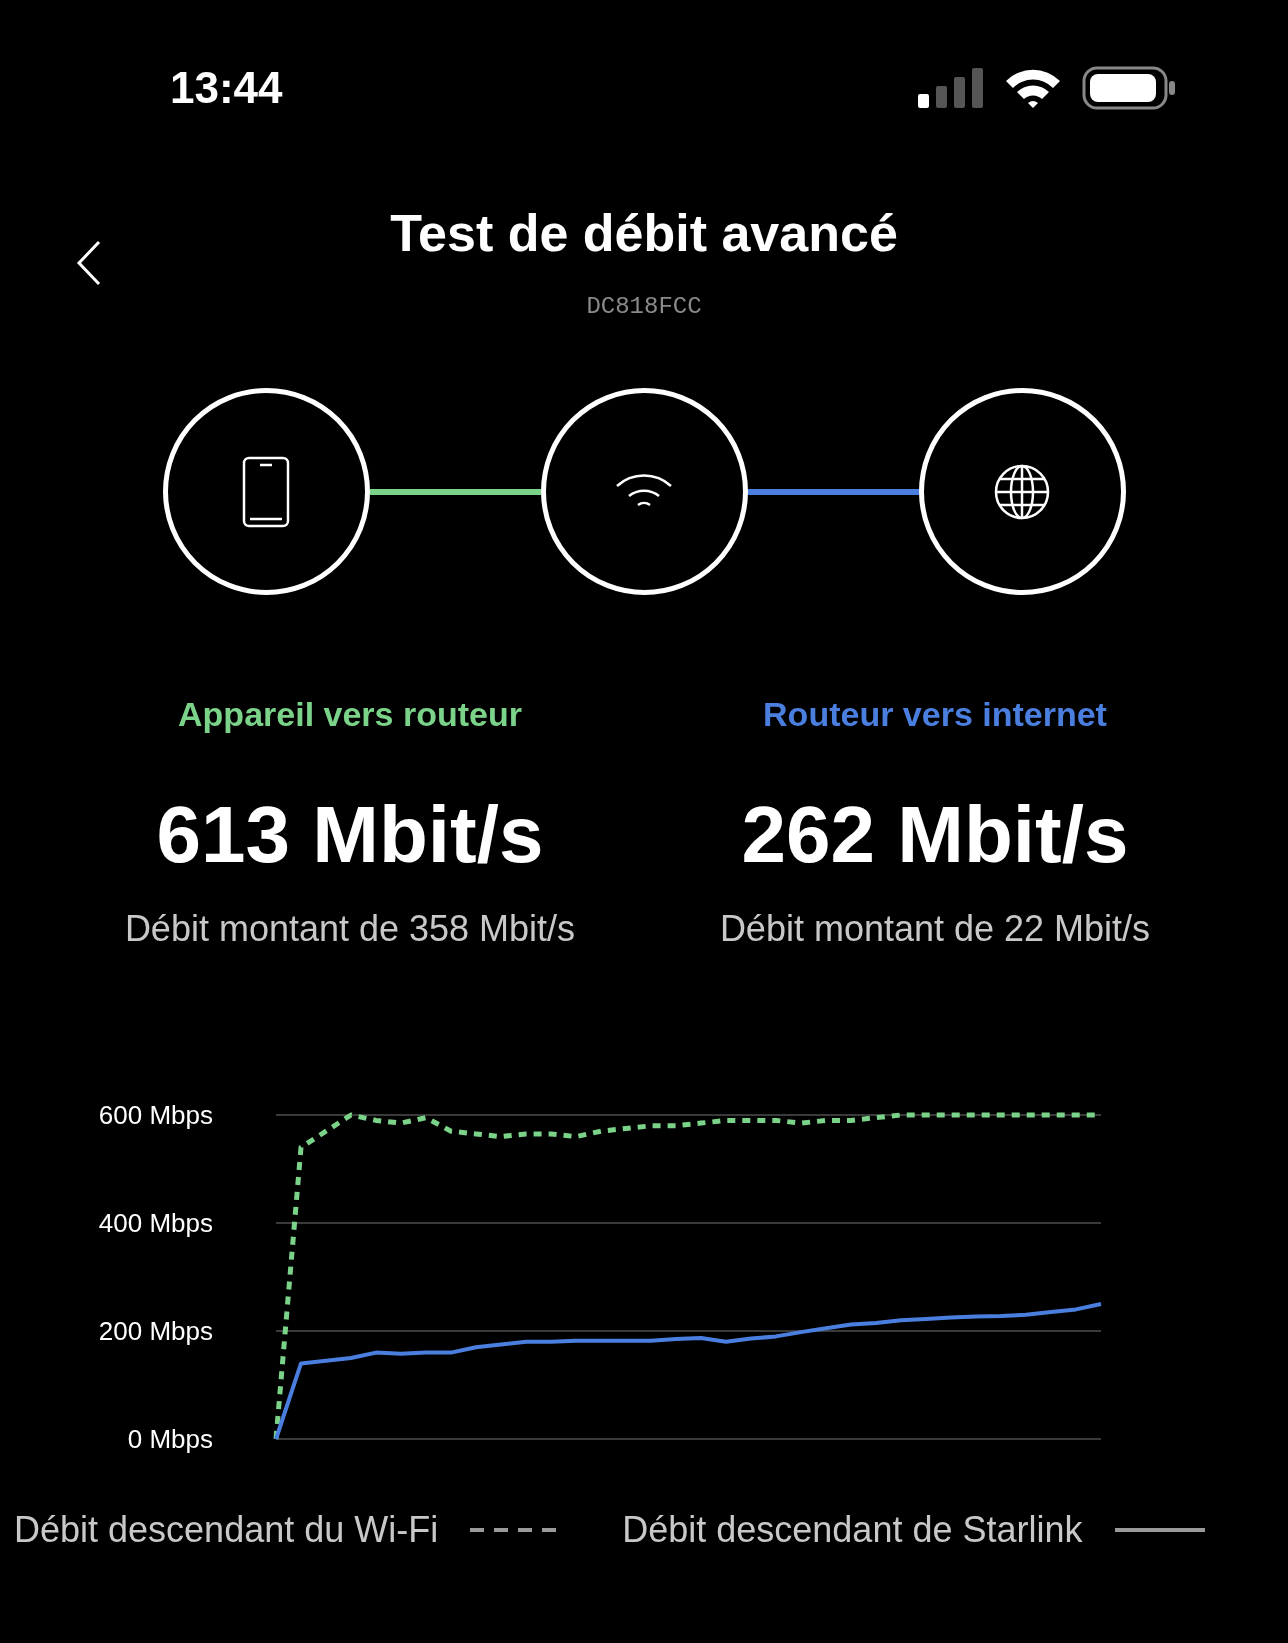 The image size is (1288, 1643). What do you see at coordinates (935, 835) in the screenshot?
I see `speed-value: 262 Mbit/s` at bounding box center [935, 835].